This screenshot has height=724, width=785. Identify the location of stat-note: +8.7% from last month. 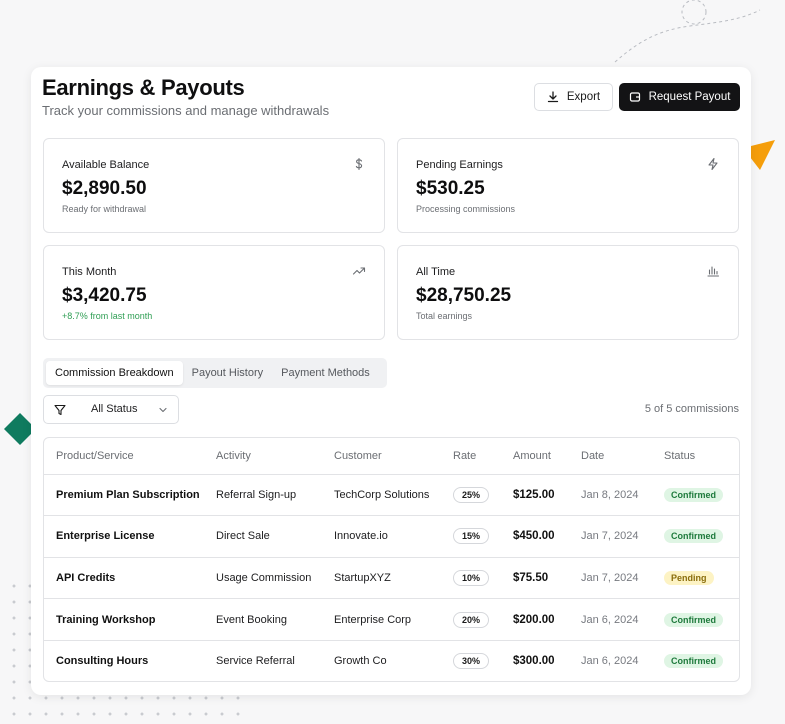
(107, 316).